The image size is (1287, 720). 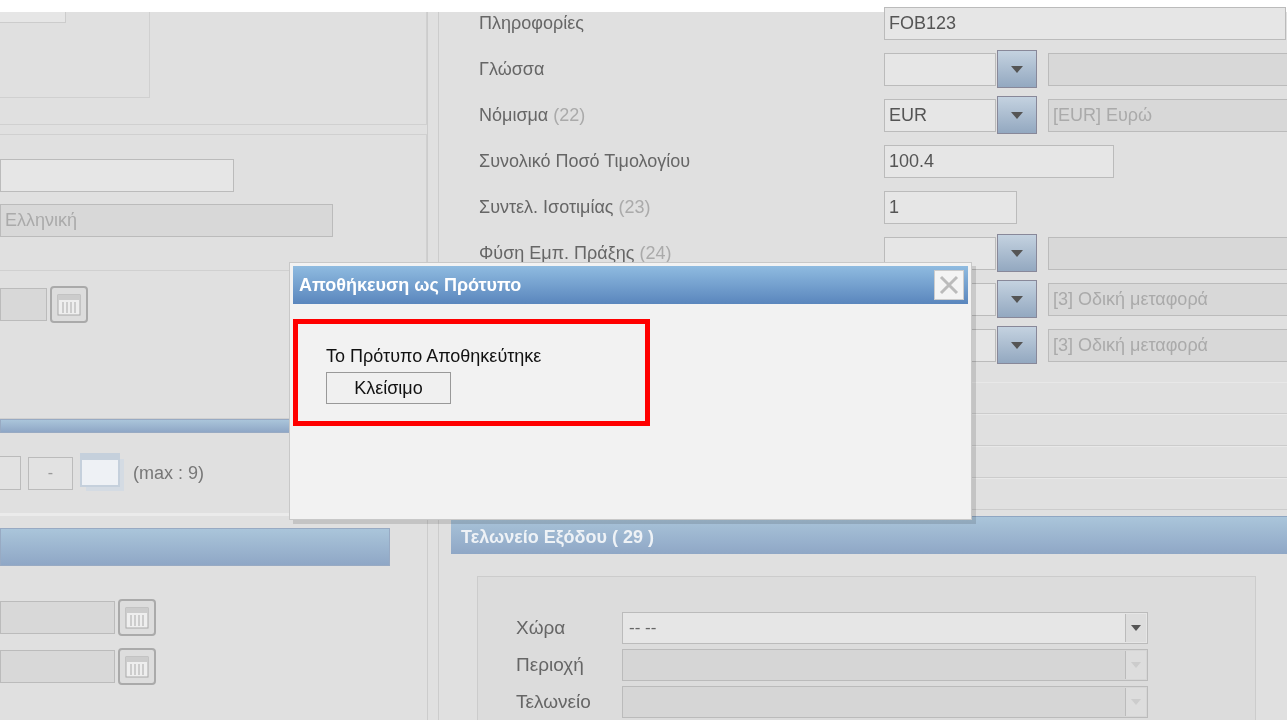 I want to click on field-label: Γλώσσα, so click(x=512, y=68).